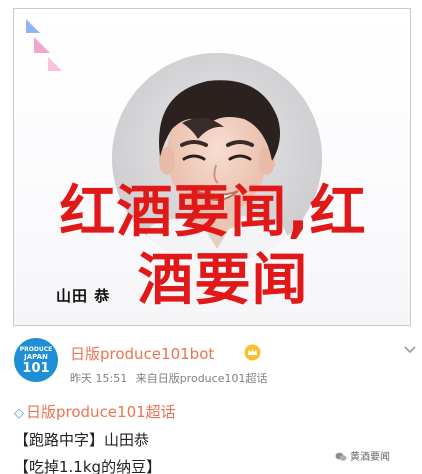 Image resolution: width=422 pixels, height=474 pixels. I want to click on watermark: 黄酒要闻, so click(362, 455).